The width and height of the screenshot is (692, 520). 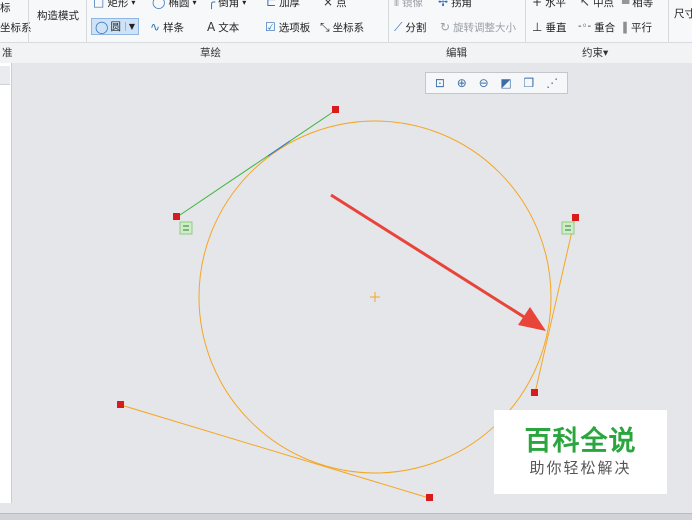 What do you see at coordinates (532, 319) in the screenshot?
I see `arrow-head-icon` at bounding box center [532, 319].